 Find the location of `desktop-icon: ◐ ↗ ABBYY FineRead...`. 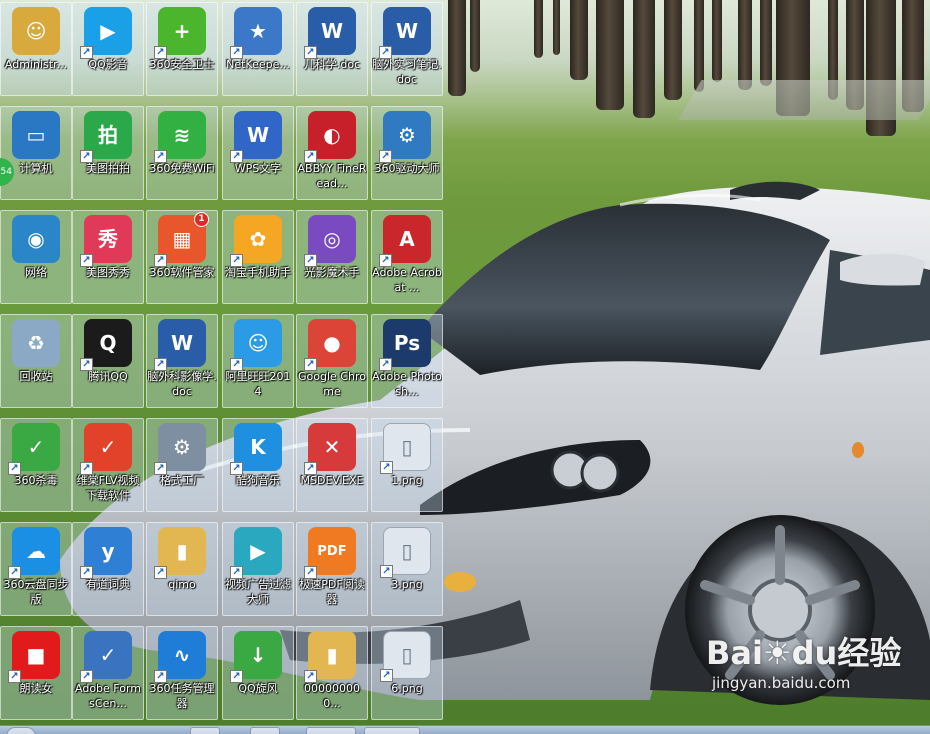

desktop-icon: ◐ ↗ ABBYY FineRead... is located at coordinates (332, 153).